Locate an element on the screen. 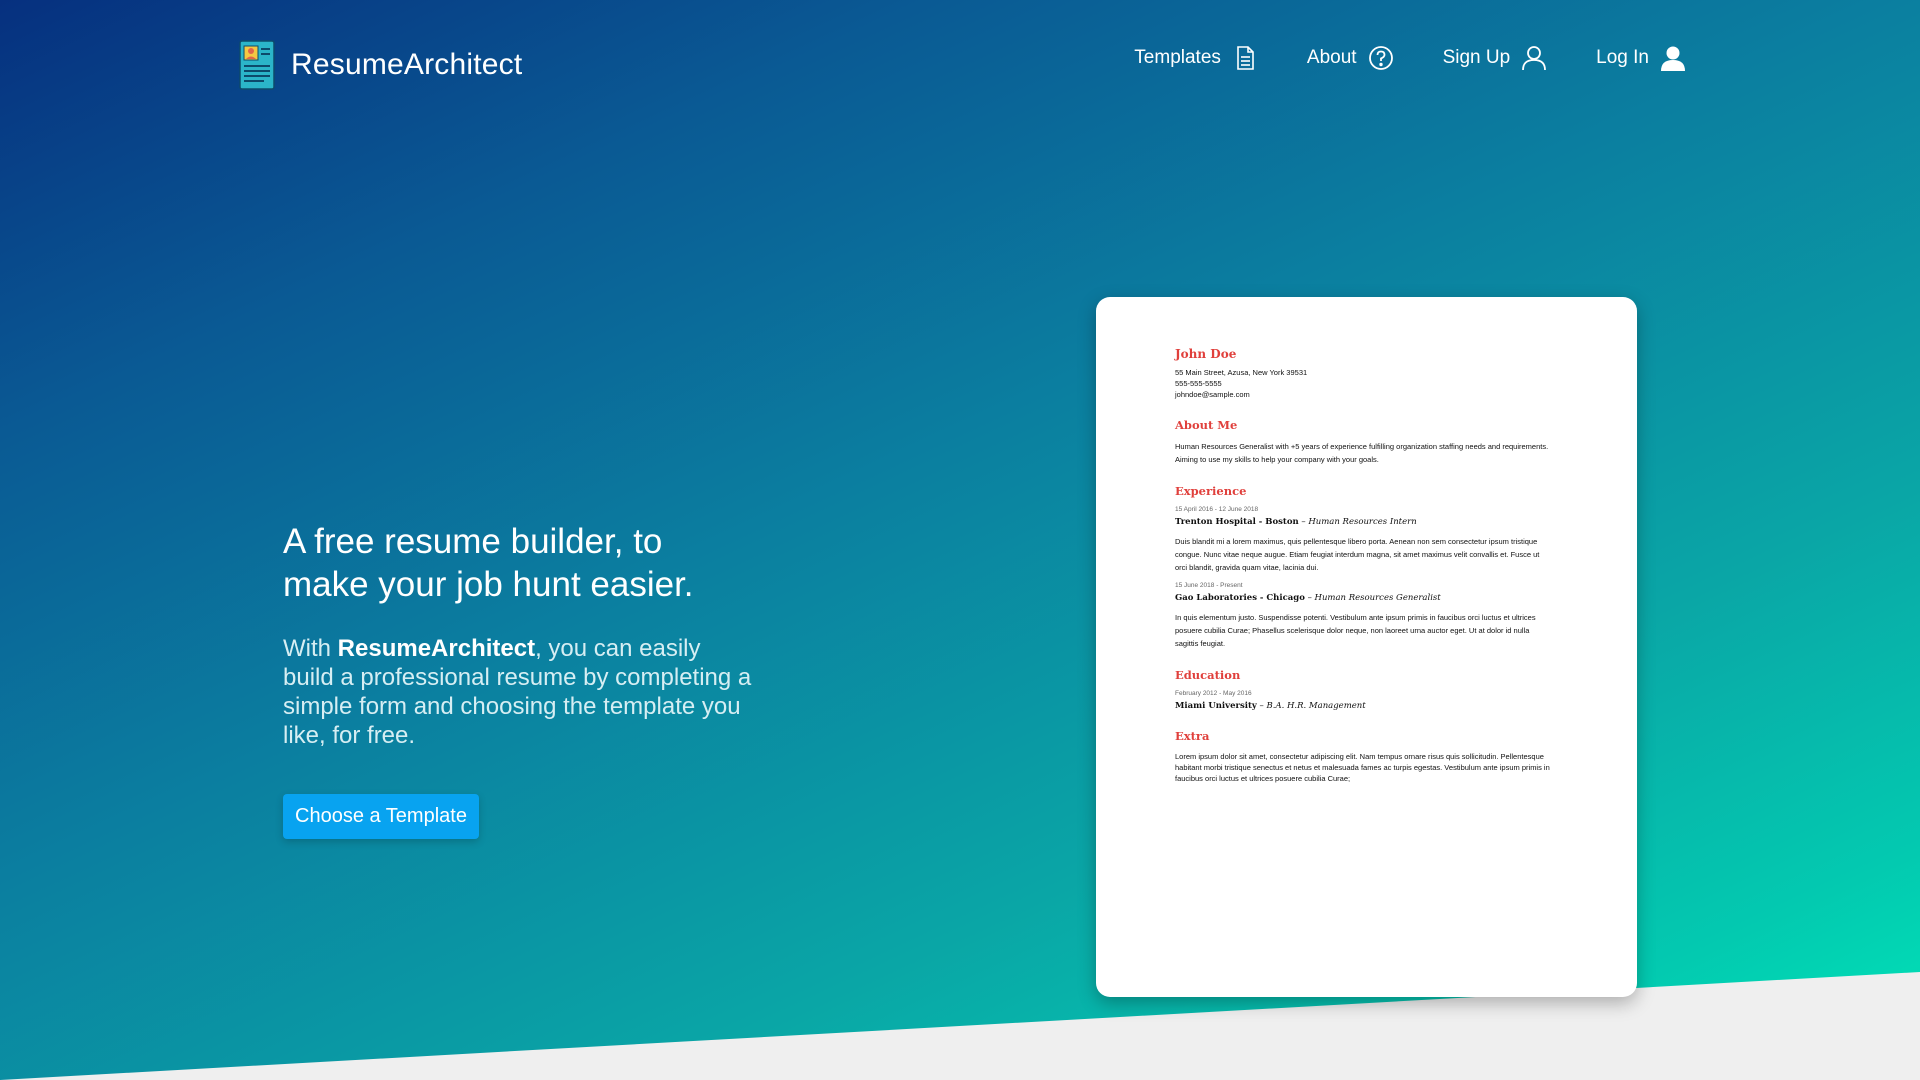 This screenshot has height=1080, width=1920. resume-job-dates: 15 June 2018 - Present is located at coordinates (1209, 585).